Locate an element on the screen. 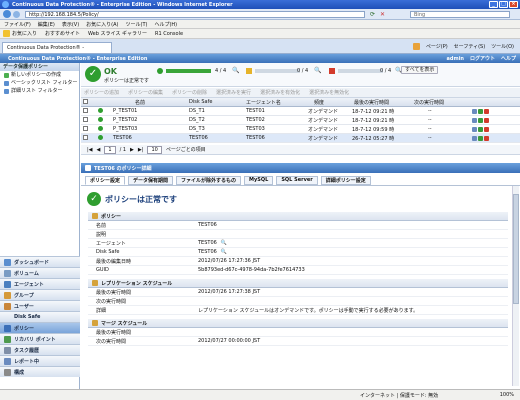 This screenshot has width=520, height=400. add-policy-button: ポリシーの追加 is located at coordinates (101, 92).